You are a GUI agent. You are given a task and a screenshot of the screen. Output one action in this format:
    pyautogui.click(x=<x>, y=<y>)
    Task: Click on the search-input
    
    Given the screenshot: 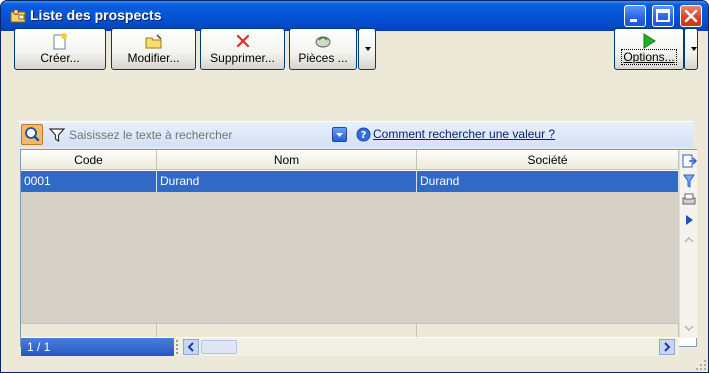 What is the action you would take?
    pyautogui.click(x=197, y=134)
    